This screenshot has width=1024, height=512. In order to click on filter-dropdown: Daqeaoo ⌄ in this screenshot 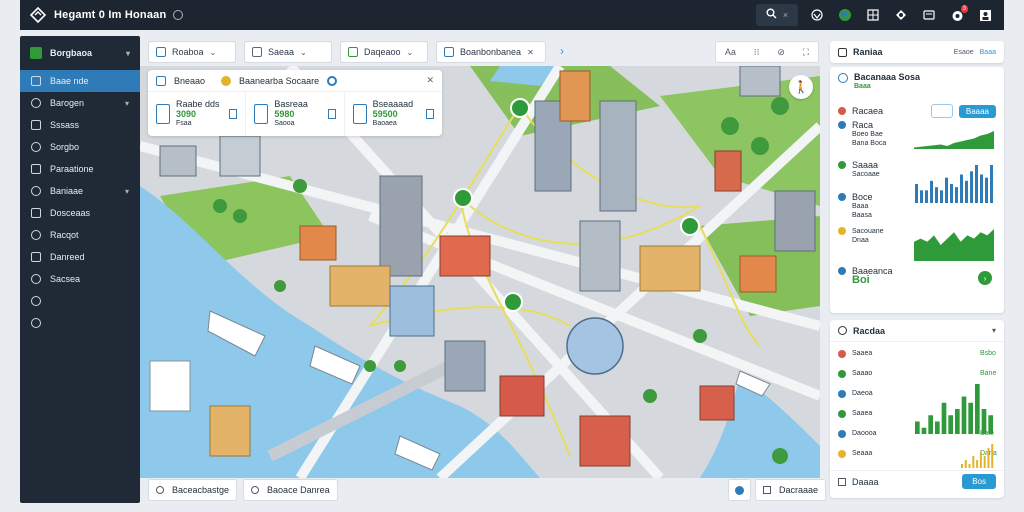, I will do `click(384, 52)`.